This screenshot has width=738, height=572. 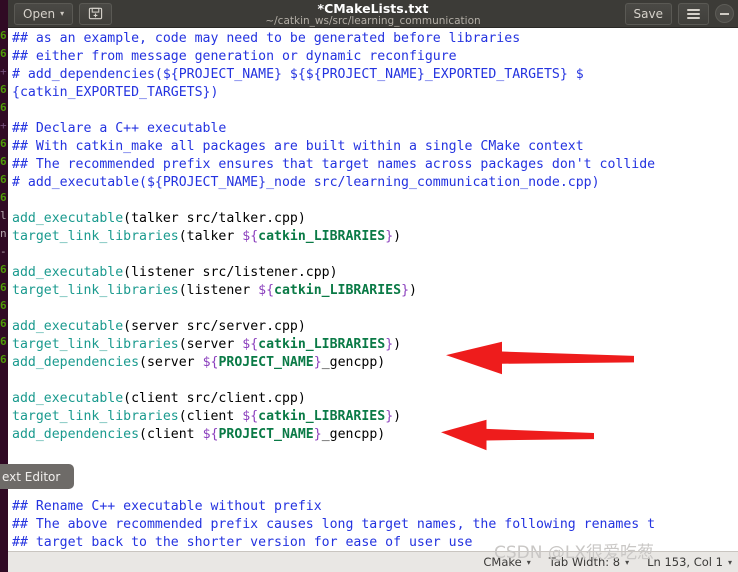 I want to click on status-bar: CMake ▾ Tab Width: 8 ▾ Ln 153, Col 1 ▾, so click(x=373, y=561).